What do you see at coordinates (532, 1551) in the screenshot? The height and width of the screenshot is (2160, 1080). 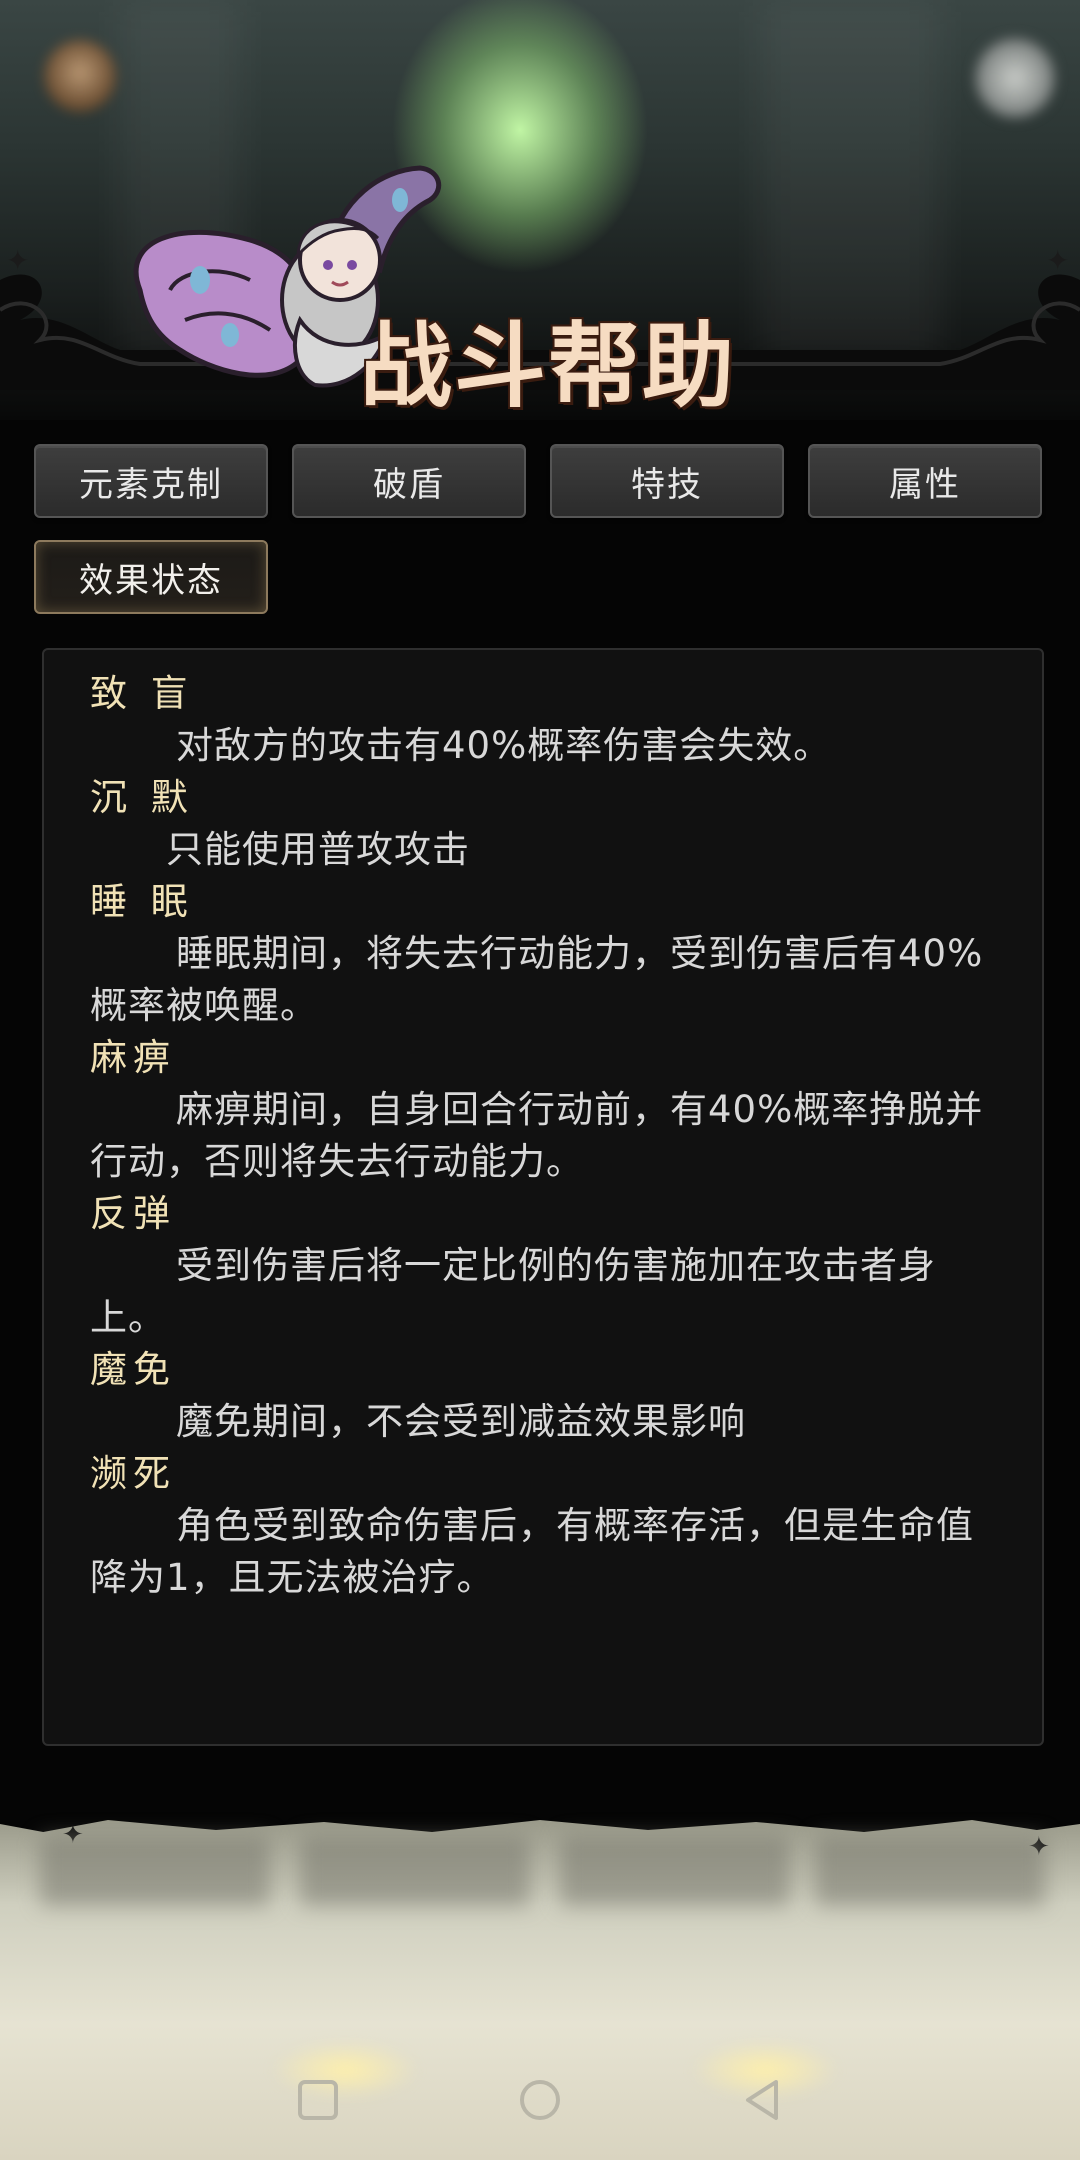 I see `effect-description: 角色受到致命伤害后，有概率存活，但是生命值降为1，且无法被治疗。` at bounding box center [532, 1551].